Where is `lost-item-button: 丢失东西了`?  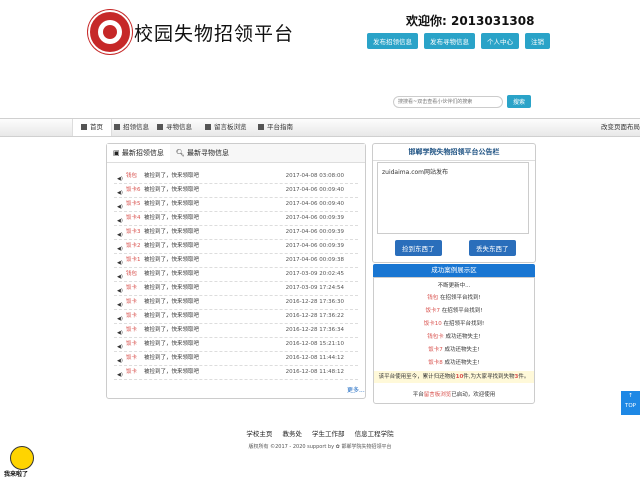 lost-item-button: 丢失东西了 is located at coordinates (492, 248).